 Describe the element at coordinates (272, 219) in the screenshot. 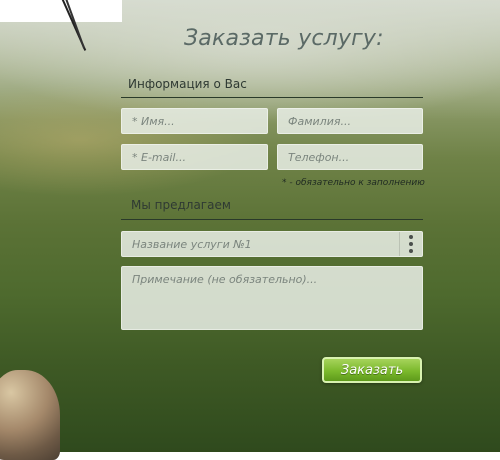

I see `offer-section-divider` at that location.